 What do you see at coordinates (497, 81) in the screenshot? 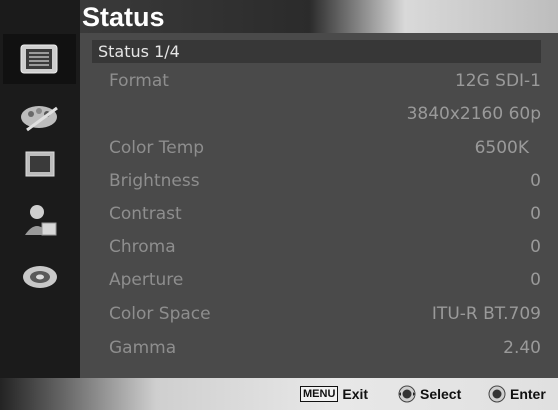
I see `row-value: 12G SDI-1` at bounding box center [497, 81].